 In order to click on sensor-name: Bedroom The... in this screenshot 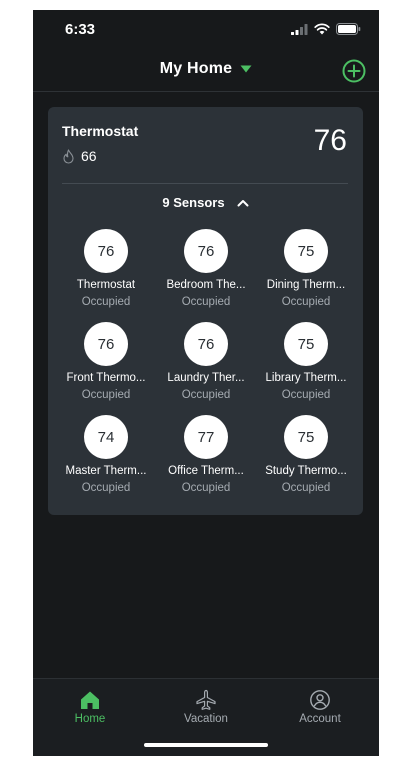, I will do `click(206, 285)`.